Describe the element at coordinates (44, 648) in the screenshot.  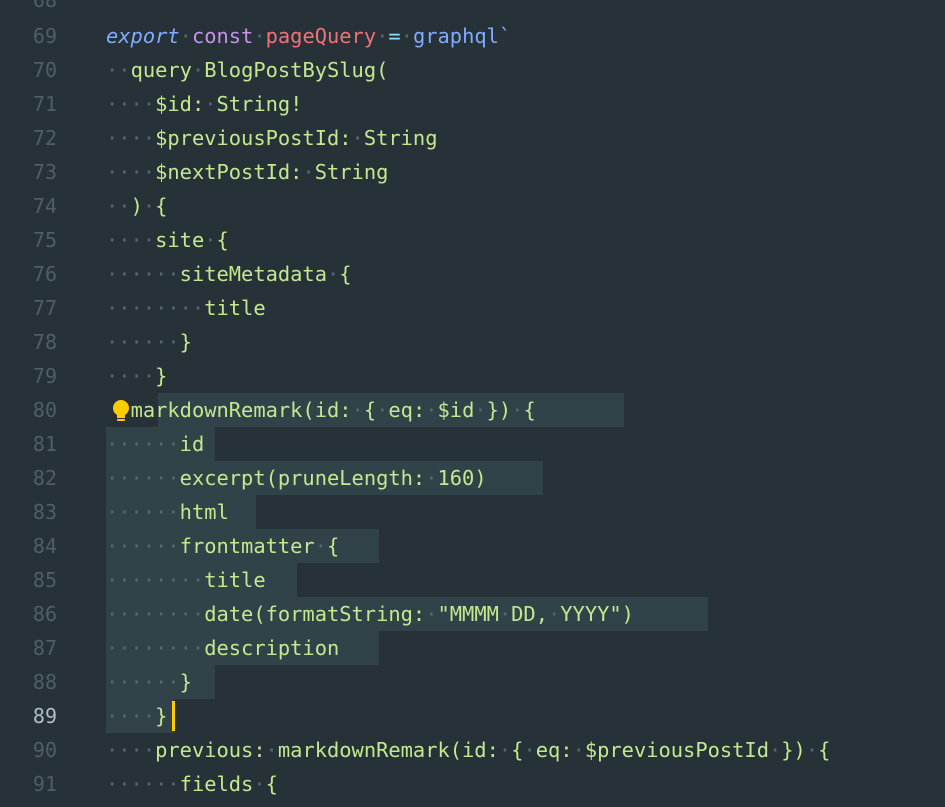
I see `line-number: 87` at that location.